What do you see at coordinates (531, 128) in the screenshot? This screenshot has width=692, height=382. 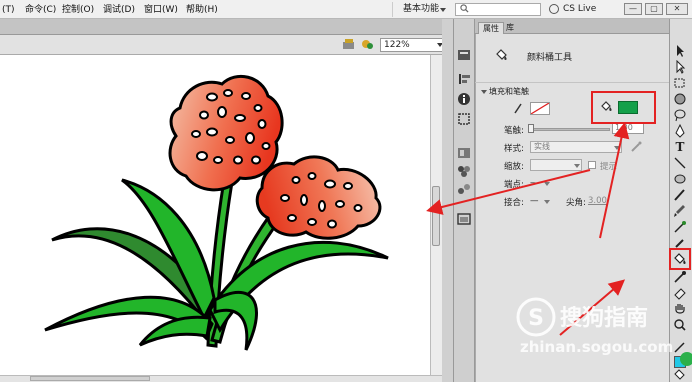 I see `stroke-size-slider-handle` at bounding box center [531, 128].